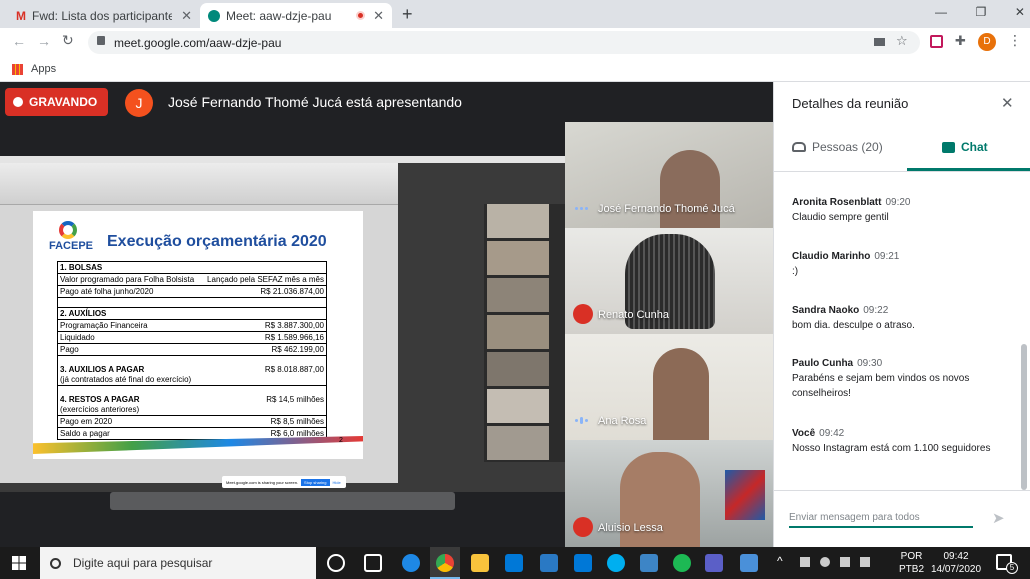  I want to click on edge-icon, so click(411, 563).